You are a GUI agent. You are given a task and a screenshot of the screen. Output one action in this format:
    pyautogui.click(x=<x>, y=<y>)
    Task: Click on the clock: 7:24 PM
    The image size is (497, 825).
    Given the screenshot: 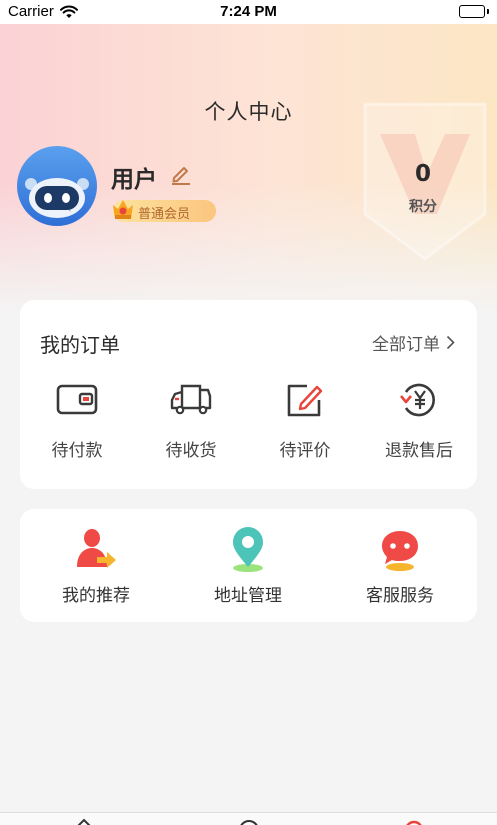 What is the action you would take?
    pyautogui.click(x=248, y=11)
    